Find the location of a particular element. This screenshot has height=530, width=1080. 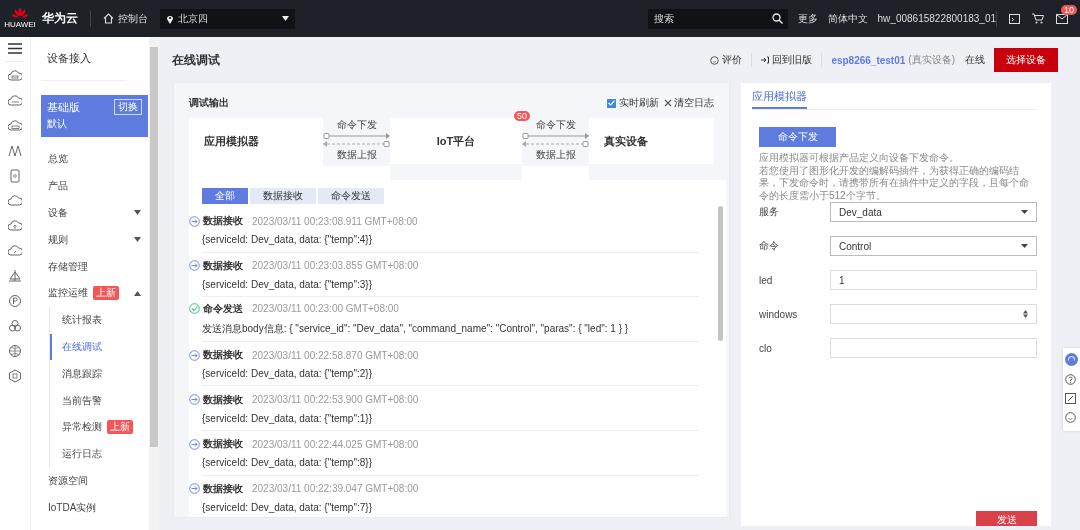

log-time: 2023/03/11 00:22:44.025 GMT+08:00 is located at coordinates (335, 444).